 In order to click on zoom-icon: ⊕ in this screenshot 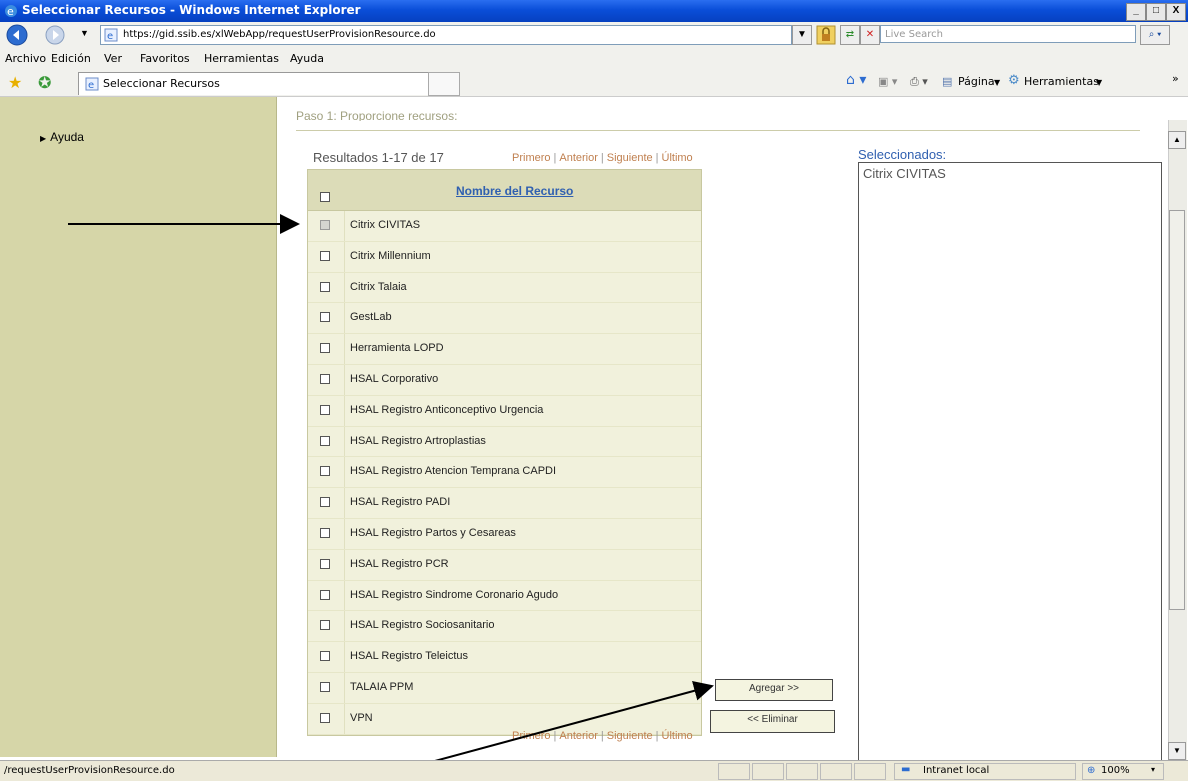, I will do `click(1091, 770)`.